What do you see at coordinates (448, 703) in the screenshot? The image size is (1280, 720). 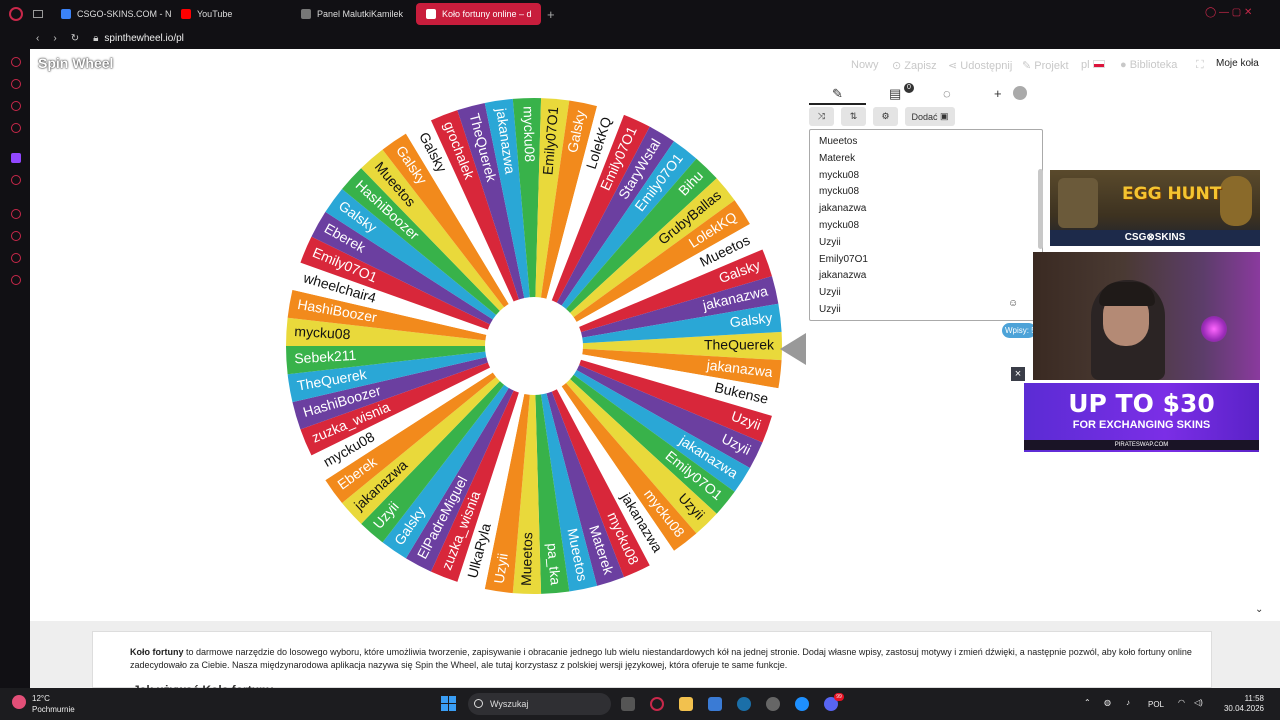 I see `windows-start-icon` at bounding box center [448, 703].